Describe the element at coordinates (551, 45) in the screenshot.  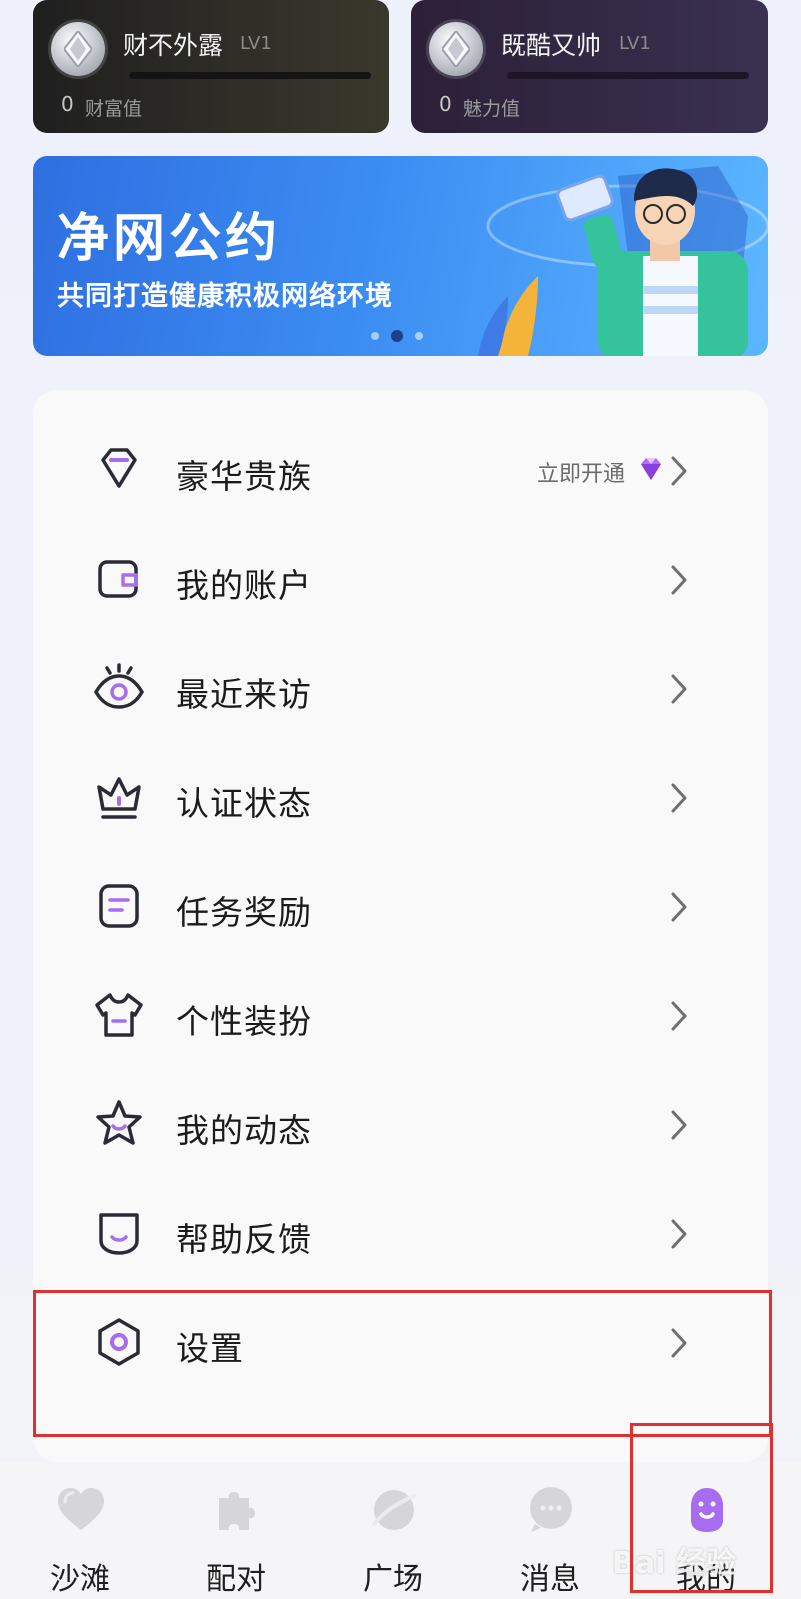
I see `charm-title: 既酷又帅` at that location.